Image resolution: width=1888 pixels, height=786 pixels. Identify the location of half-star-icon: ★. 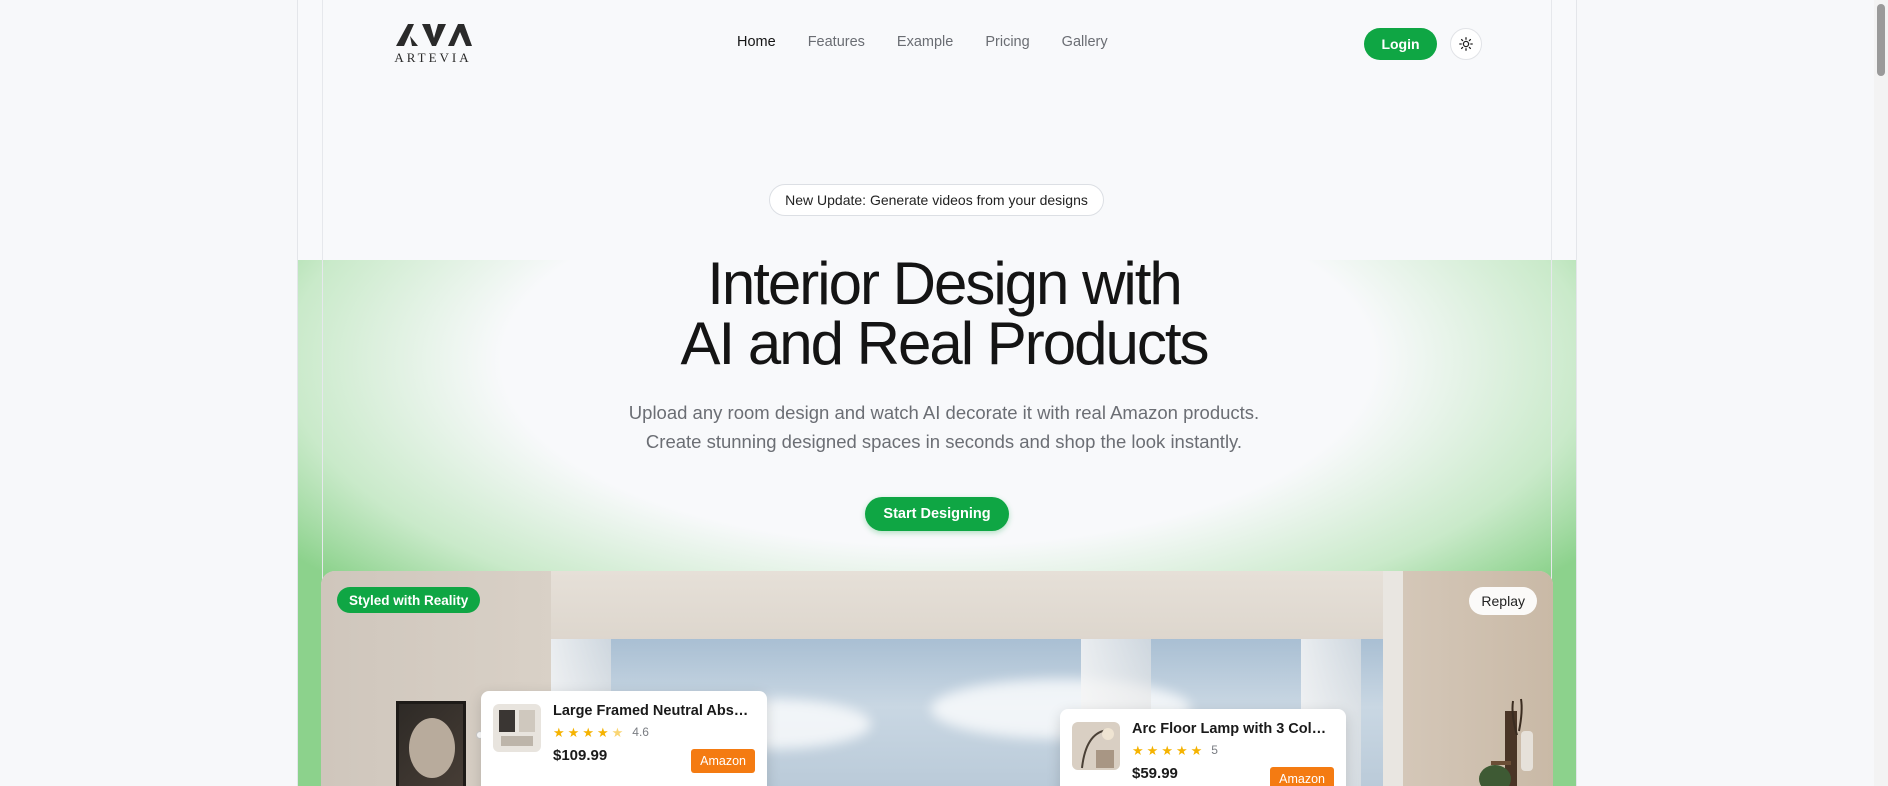
(617, 732).